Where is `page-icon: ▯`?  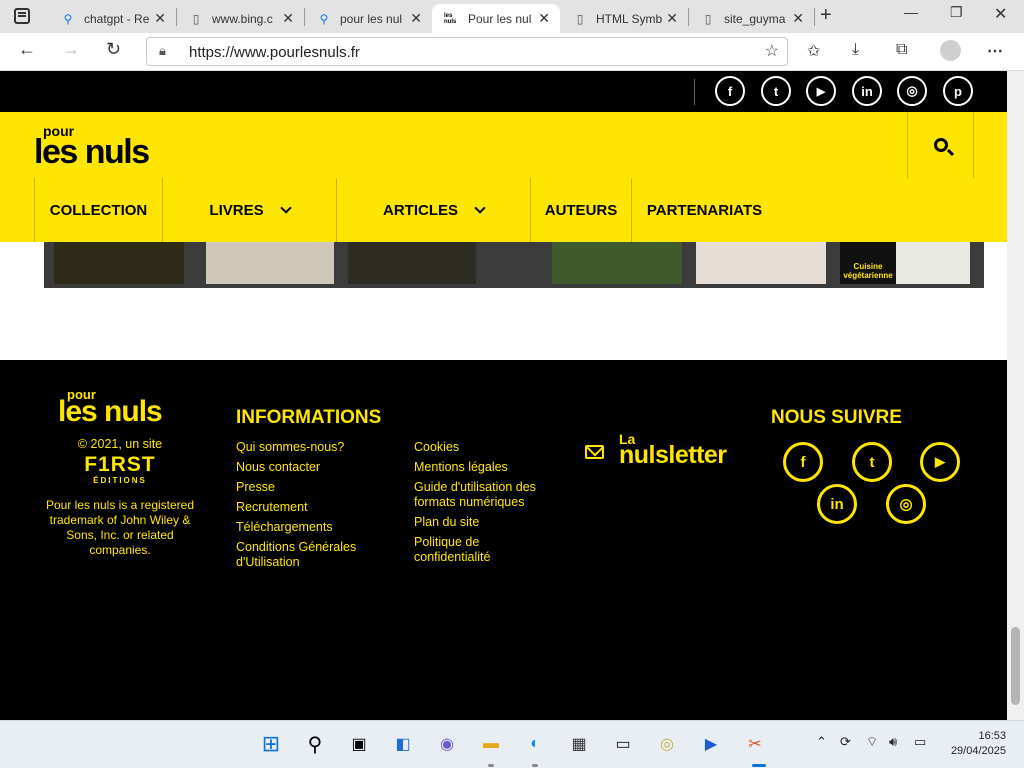 page-icon: ▯ is located at coordinates (580, 18).